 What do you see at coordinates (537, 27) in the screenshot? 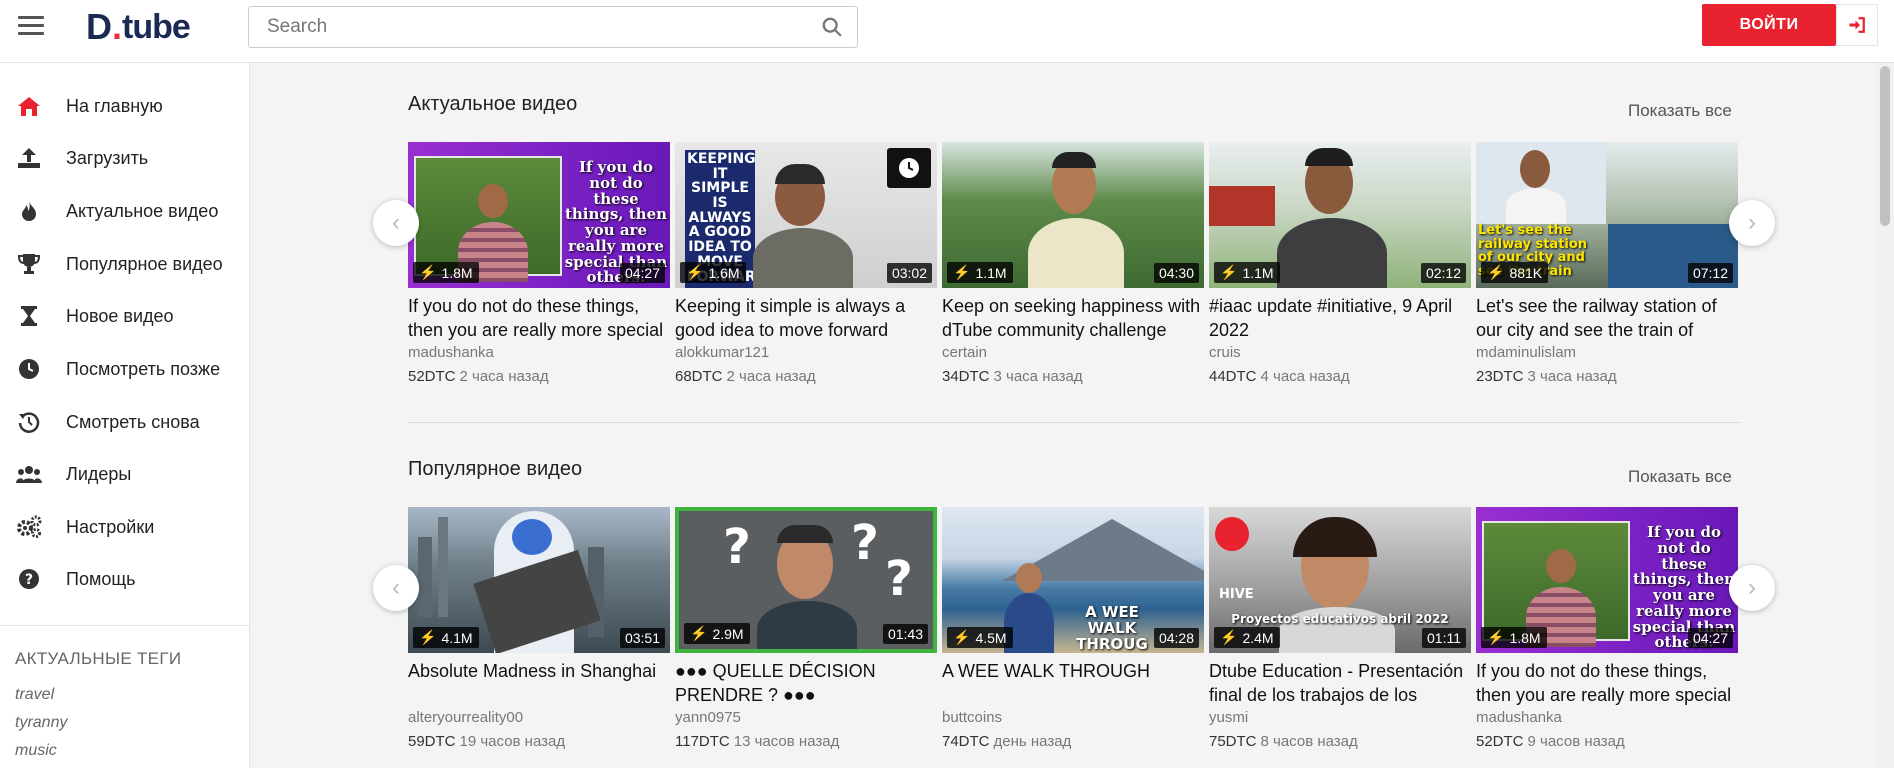
I see `search-input` at bounding box center [537, 27].